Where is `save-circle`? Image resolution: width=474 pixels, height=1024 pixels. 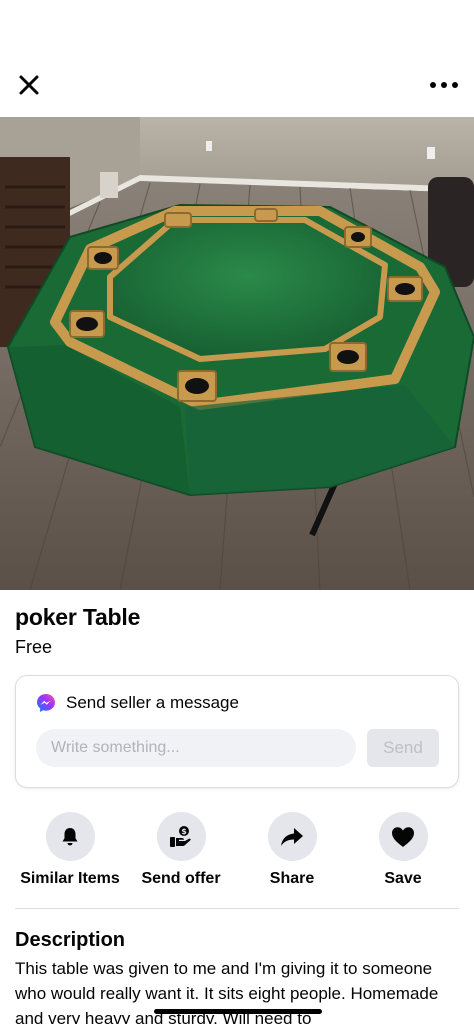
save-circle is located at coordinates (403, 836).